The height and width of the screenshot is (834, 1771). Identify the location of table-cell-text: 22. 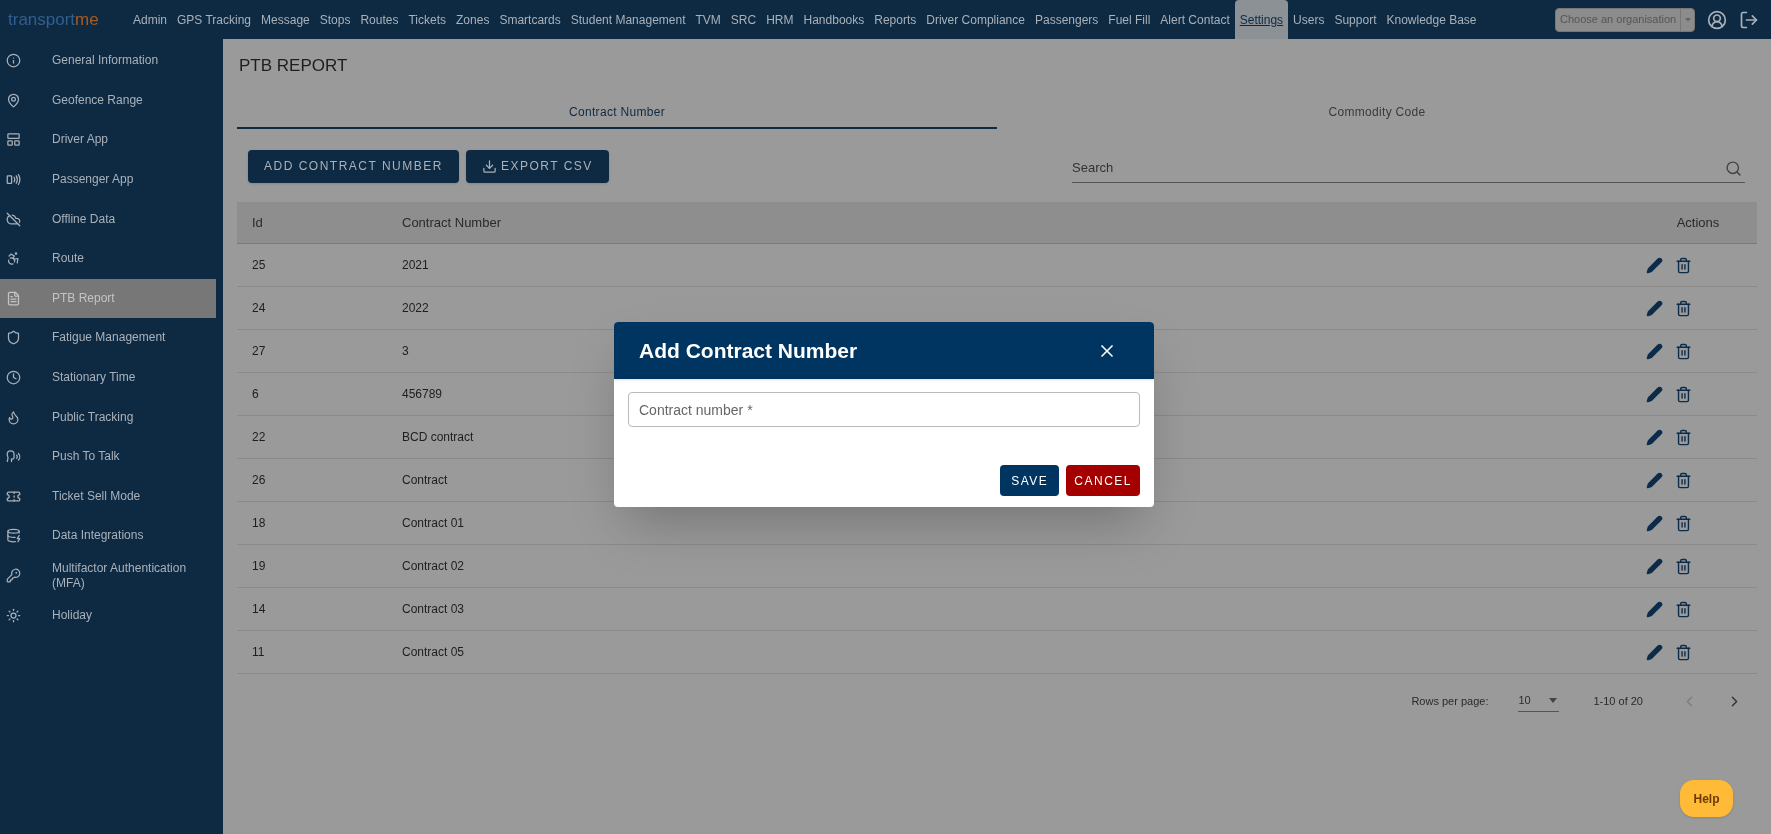
(259, 437).